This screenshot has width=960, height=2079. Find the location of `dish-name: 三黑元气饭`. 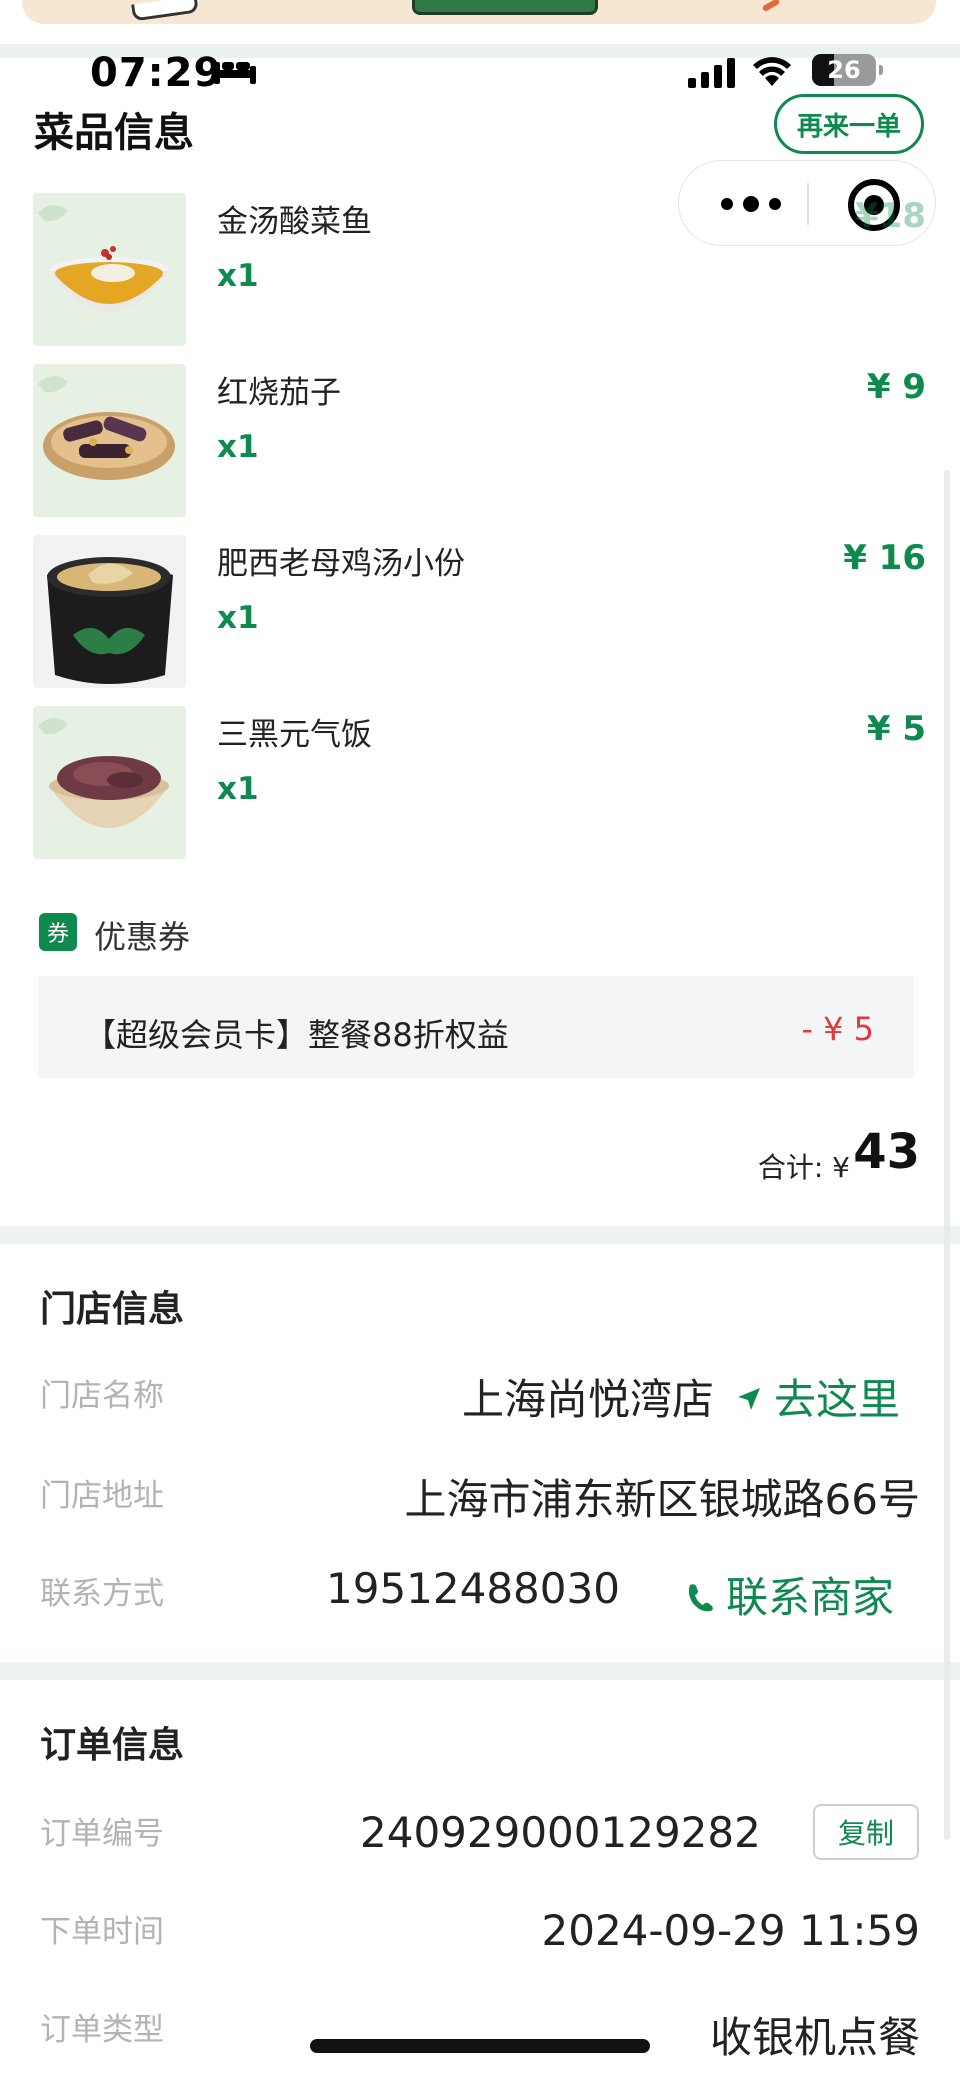

dish-name: 三黑元气饭 is located at coordinates (294, 735).